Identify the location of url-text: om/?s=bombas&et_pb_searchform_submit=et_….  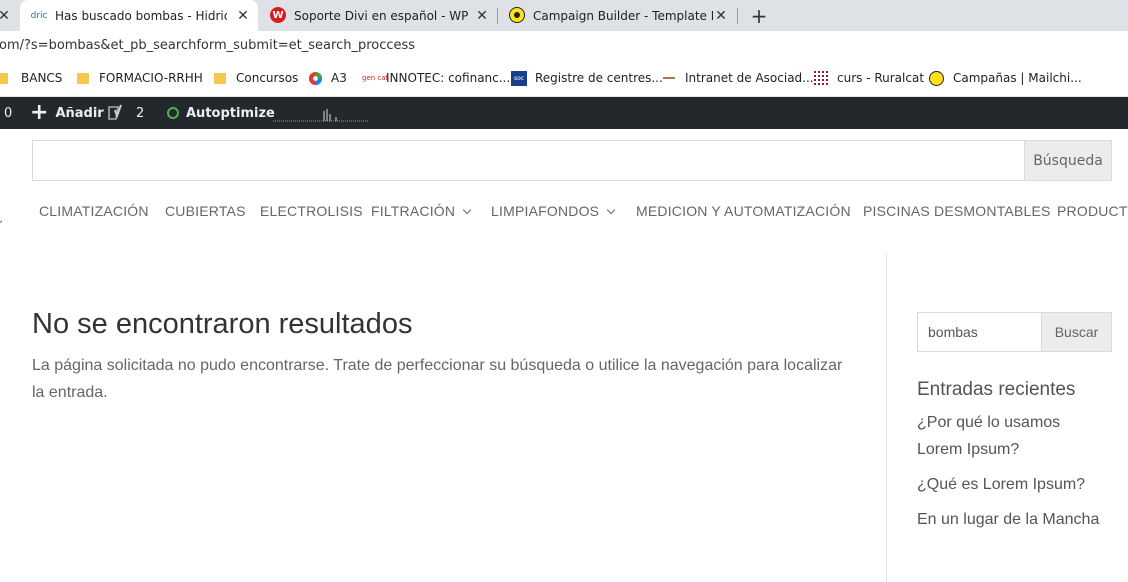
(207, 45).